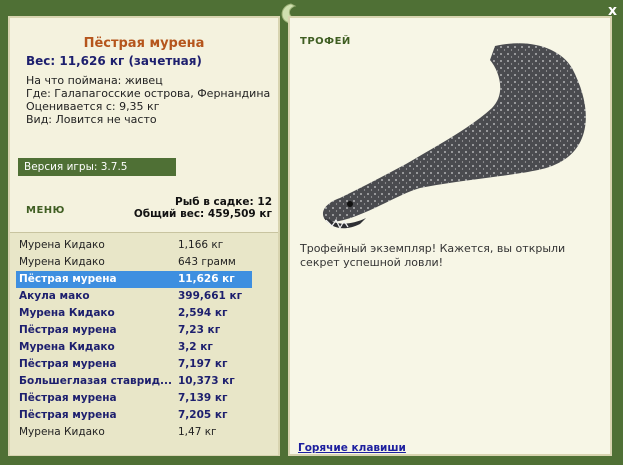  What do you see at coordinates (148, 93) in the screenshot?
I see `location-info: Где: Галапагосские острова, Фернандина` at bounding box center [148, 93].